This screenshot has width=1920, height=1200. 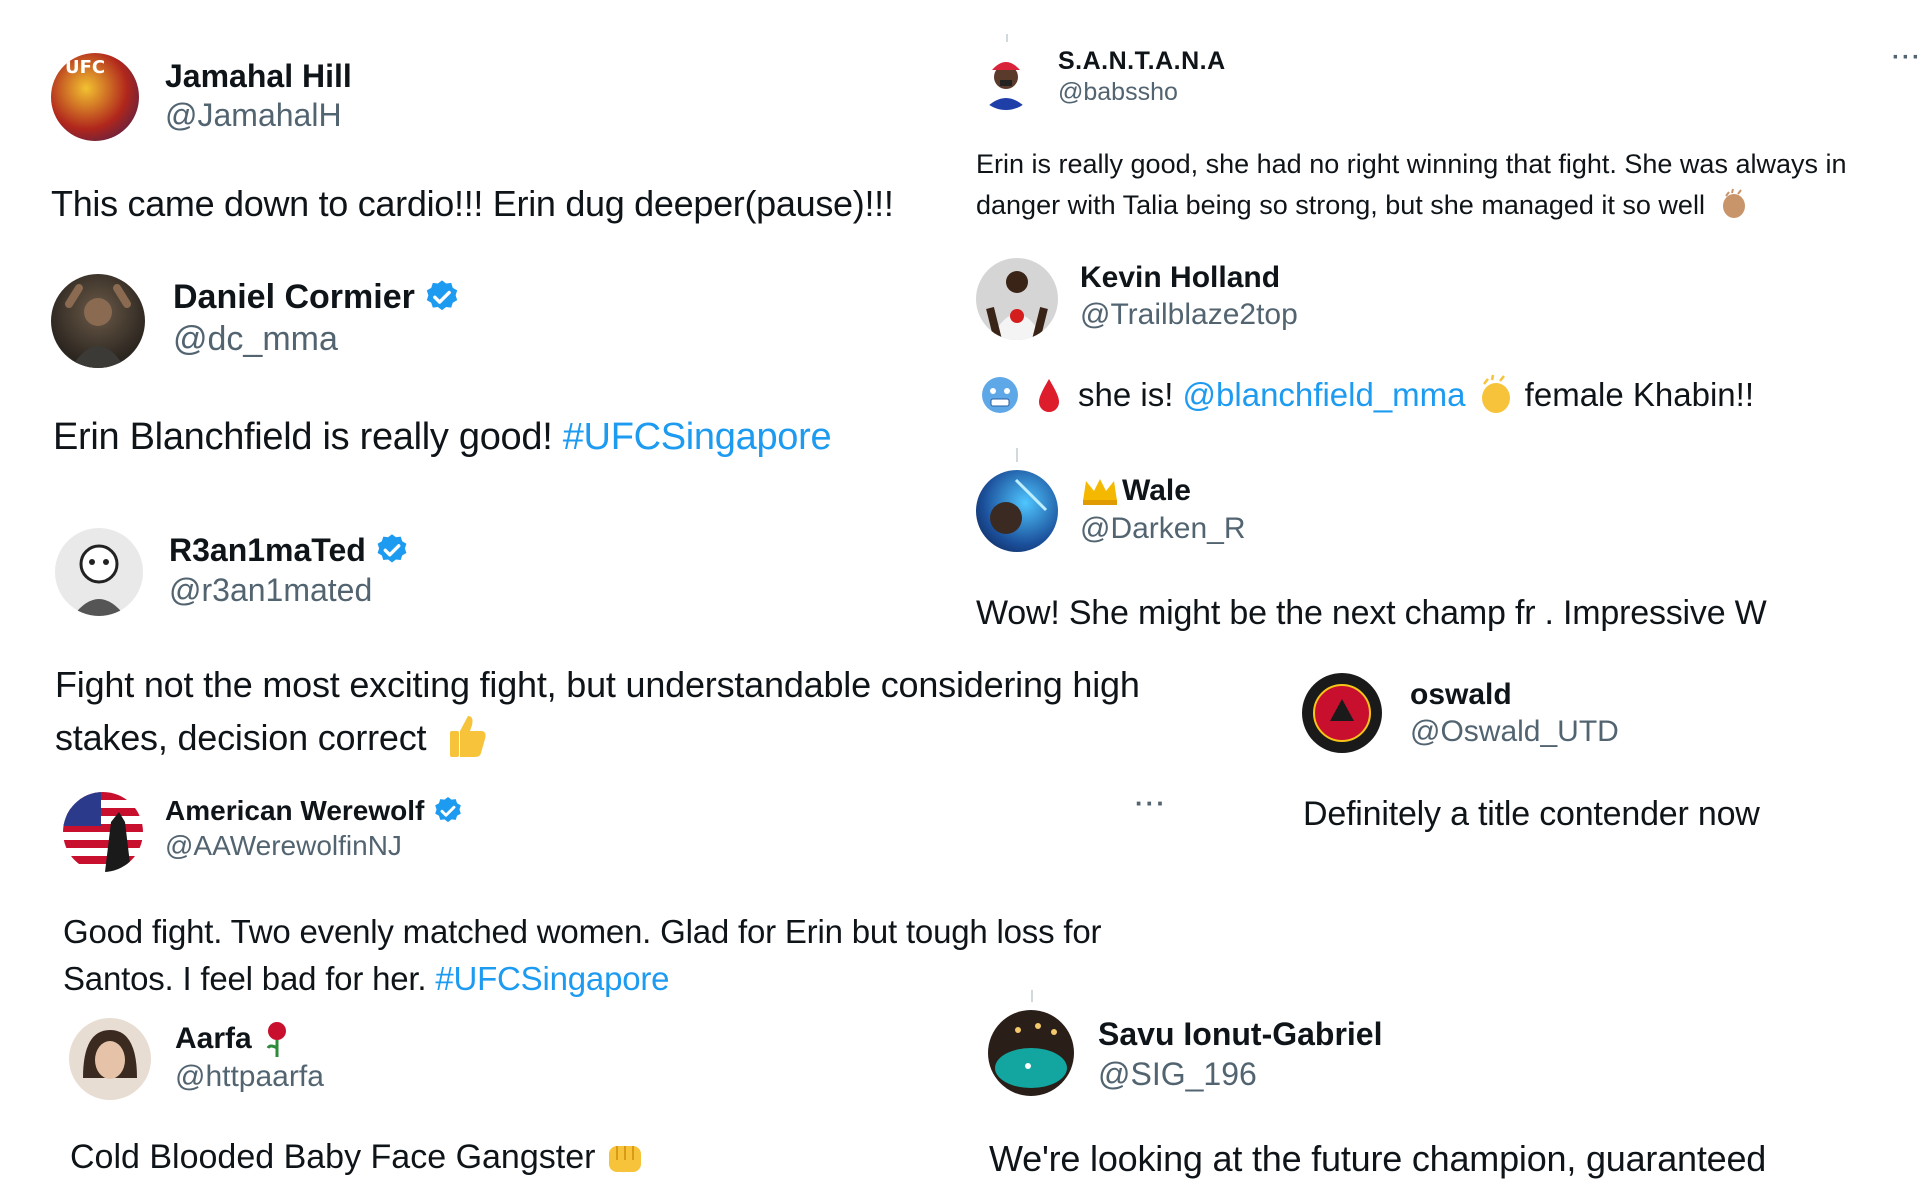 I want to click on display-name: oswald, so click(x=1514, y=695).